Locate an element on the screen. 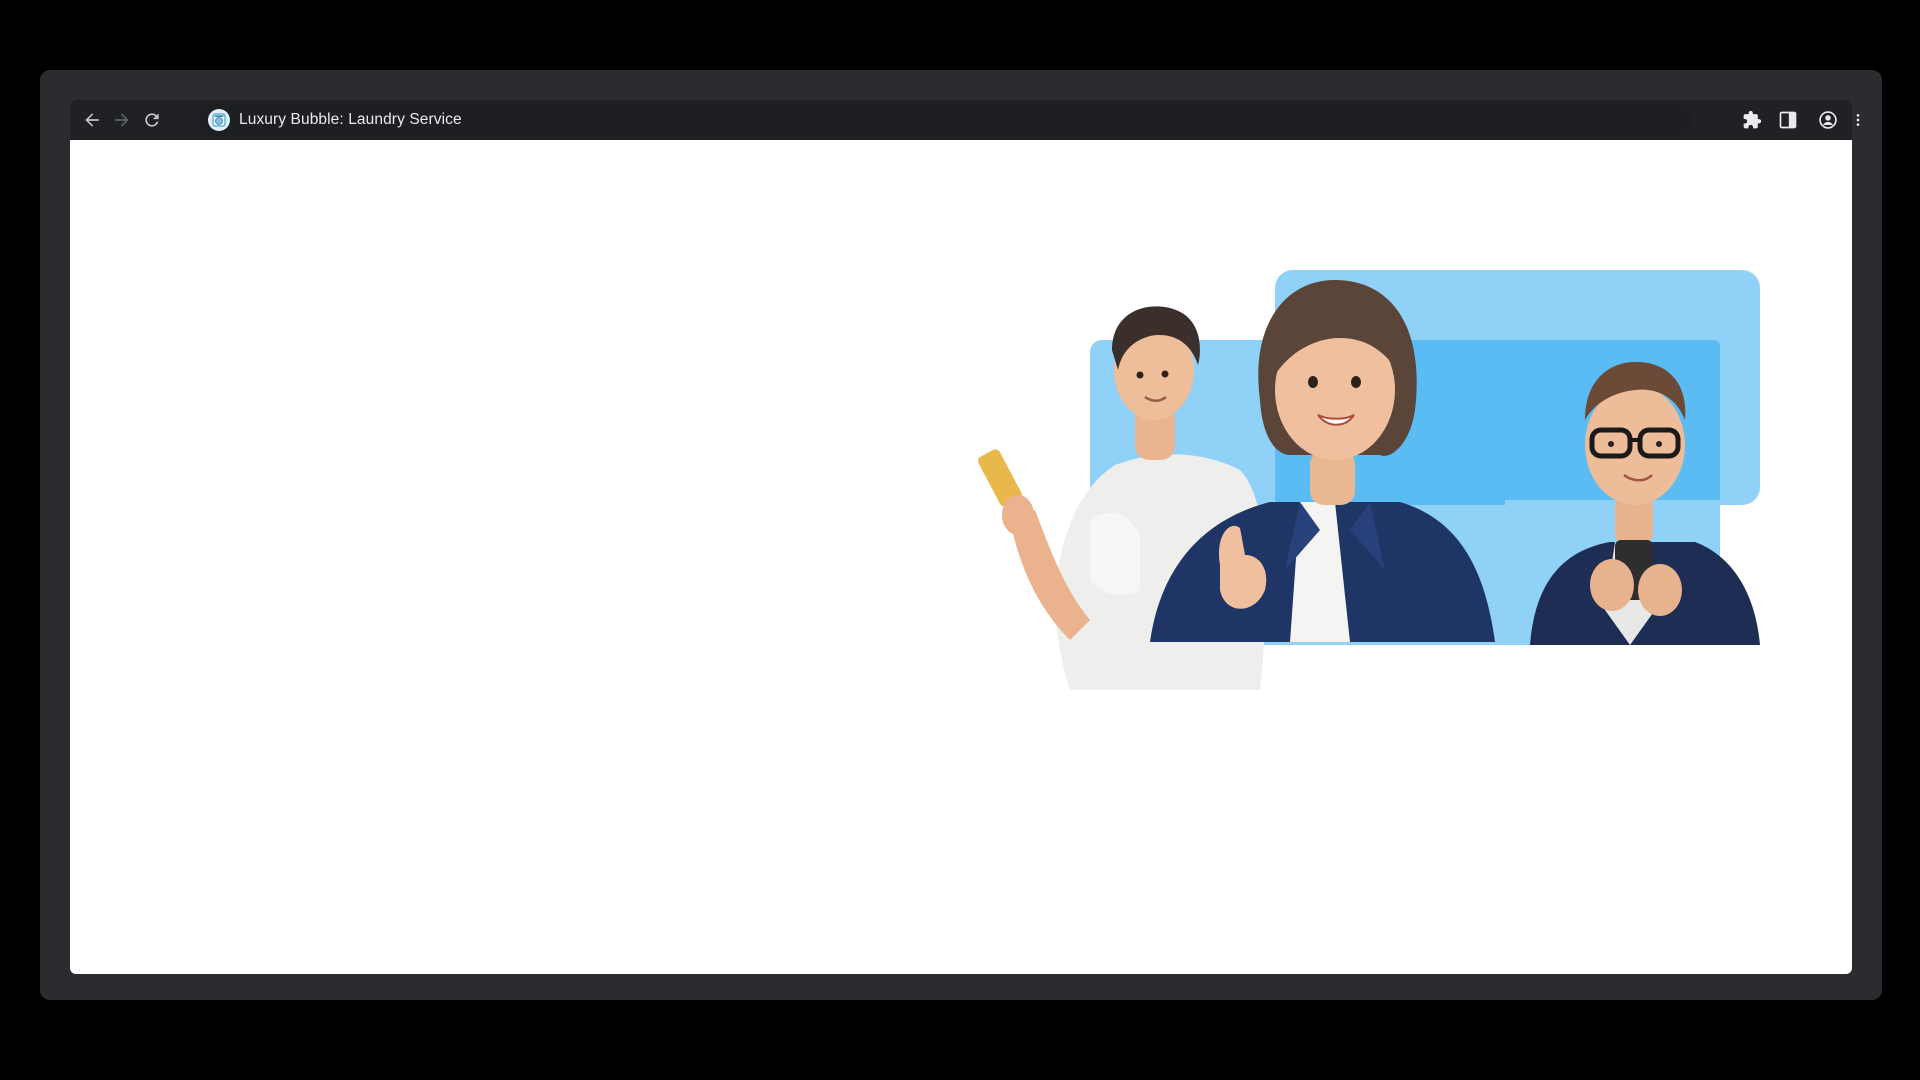 Image resolution: width=1920 pixels, height=1080 pixels. page-title: Luxury Bubble: Laundry Service is located at coordinates (350, 119).